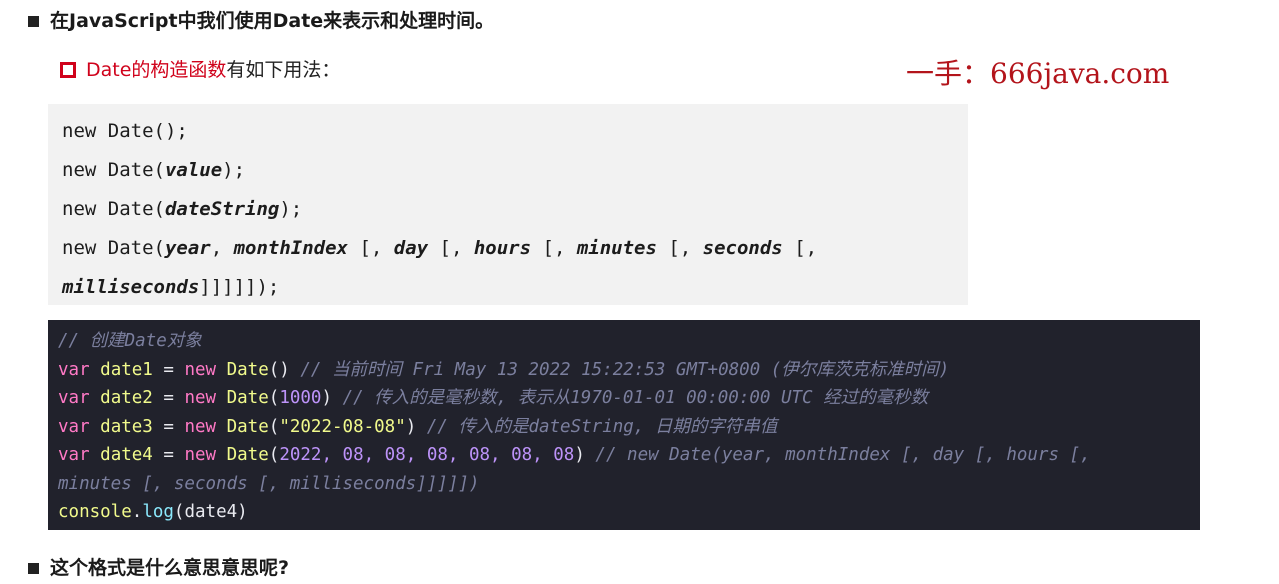 The image size is (1279, 584). I want to click on syntax-text: new Date();, so click(125, 131).